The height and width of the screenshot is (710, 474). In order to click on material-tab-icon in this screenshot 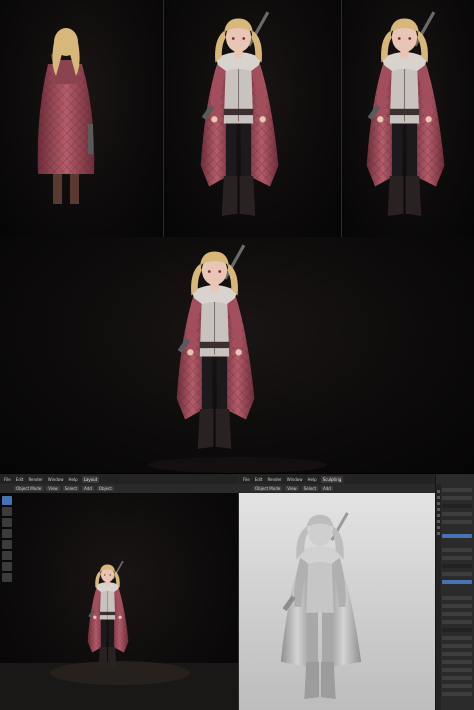, I will do `click(438, 533)`.